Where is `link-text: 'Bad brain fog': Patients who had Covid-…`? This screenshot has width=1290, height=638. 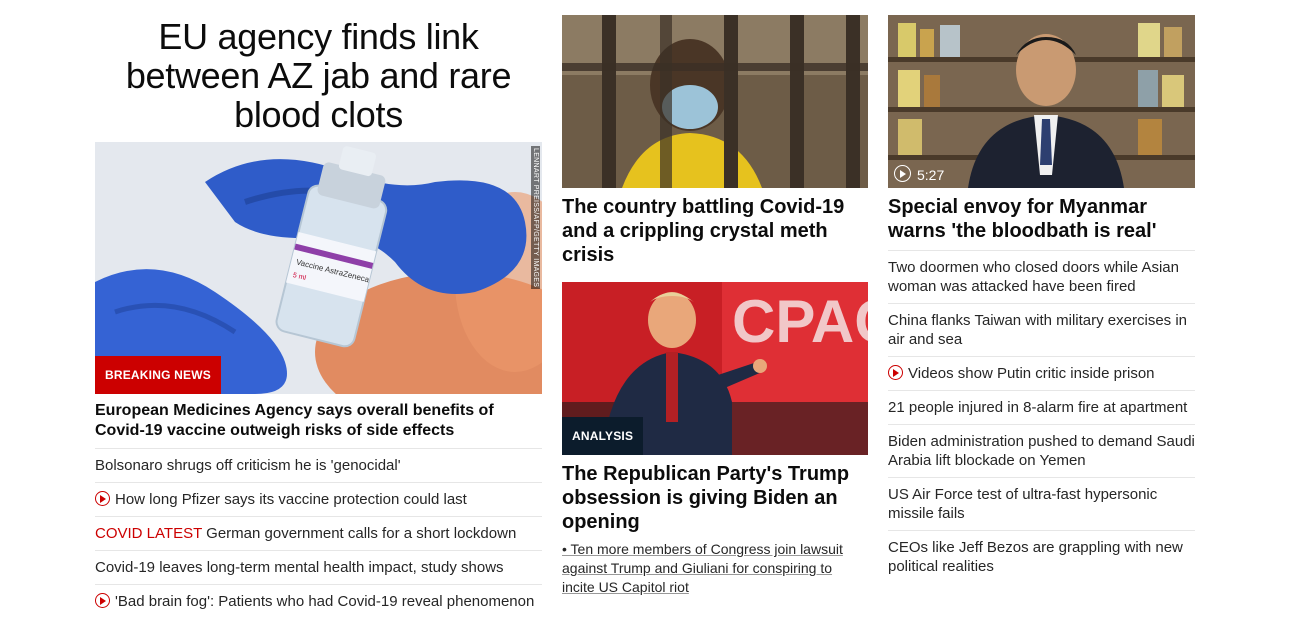
link-text: 'Bad brain fog': Patients who had Covid-… is located at coordinates (325, 601).